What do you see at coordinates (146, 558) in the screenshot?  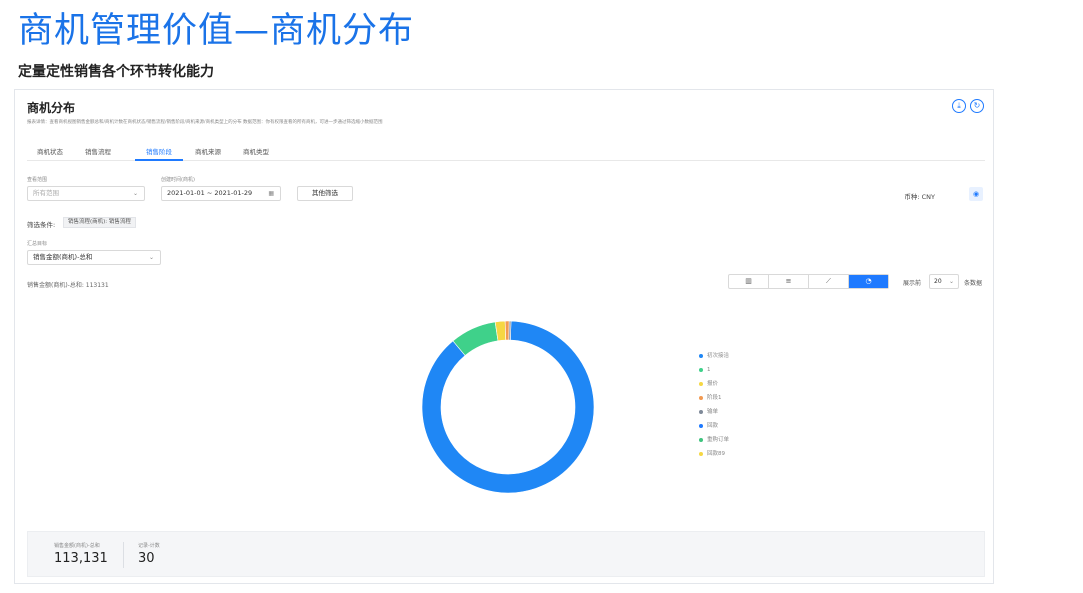 I see `summary-count-value: 30` at bounding box center [146, 558].